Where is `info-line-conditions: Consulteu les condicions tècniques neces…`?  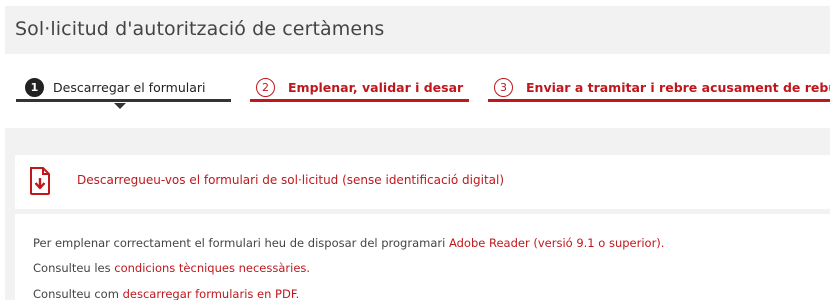 info-line-conditions: Consulteu les condicions tècniques neces… is located at coordinates (171, 268).